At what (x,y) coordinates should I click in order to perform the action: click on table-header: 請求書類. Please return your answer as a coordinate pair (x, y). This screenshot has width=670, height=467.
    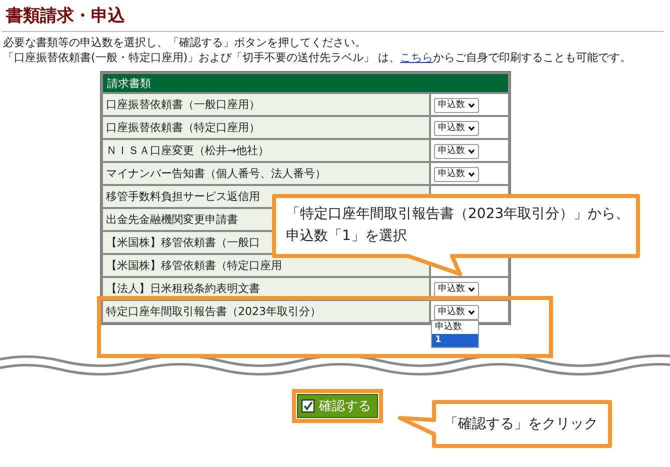
    Looking at the image, I should click on (305, 83).